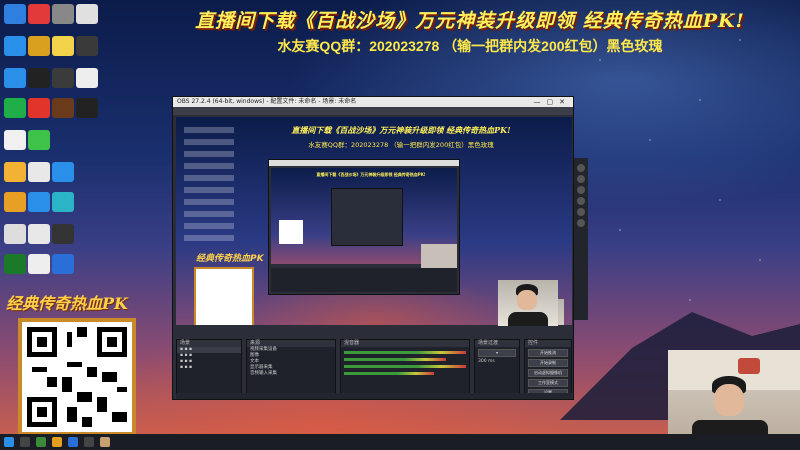 This screenshot has height=450, width=800. I want to click on obs-status-bar, so click(374, 396).